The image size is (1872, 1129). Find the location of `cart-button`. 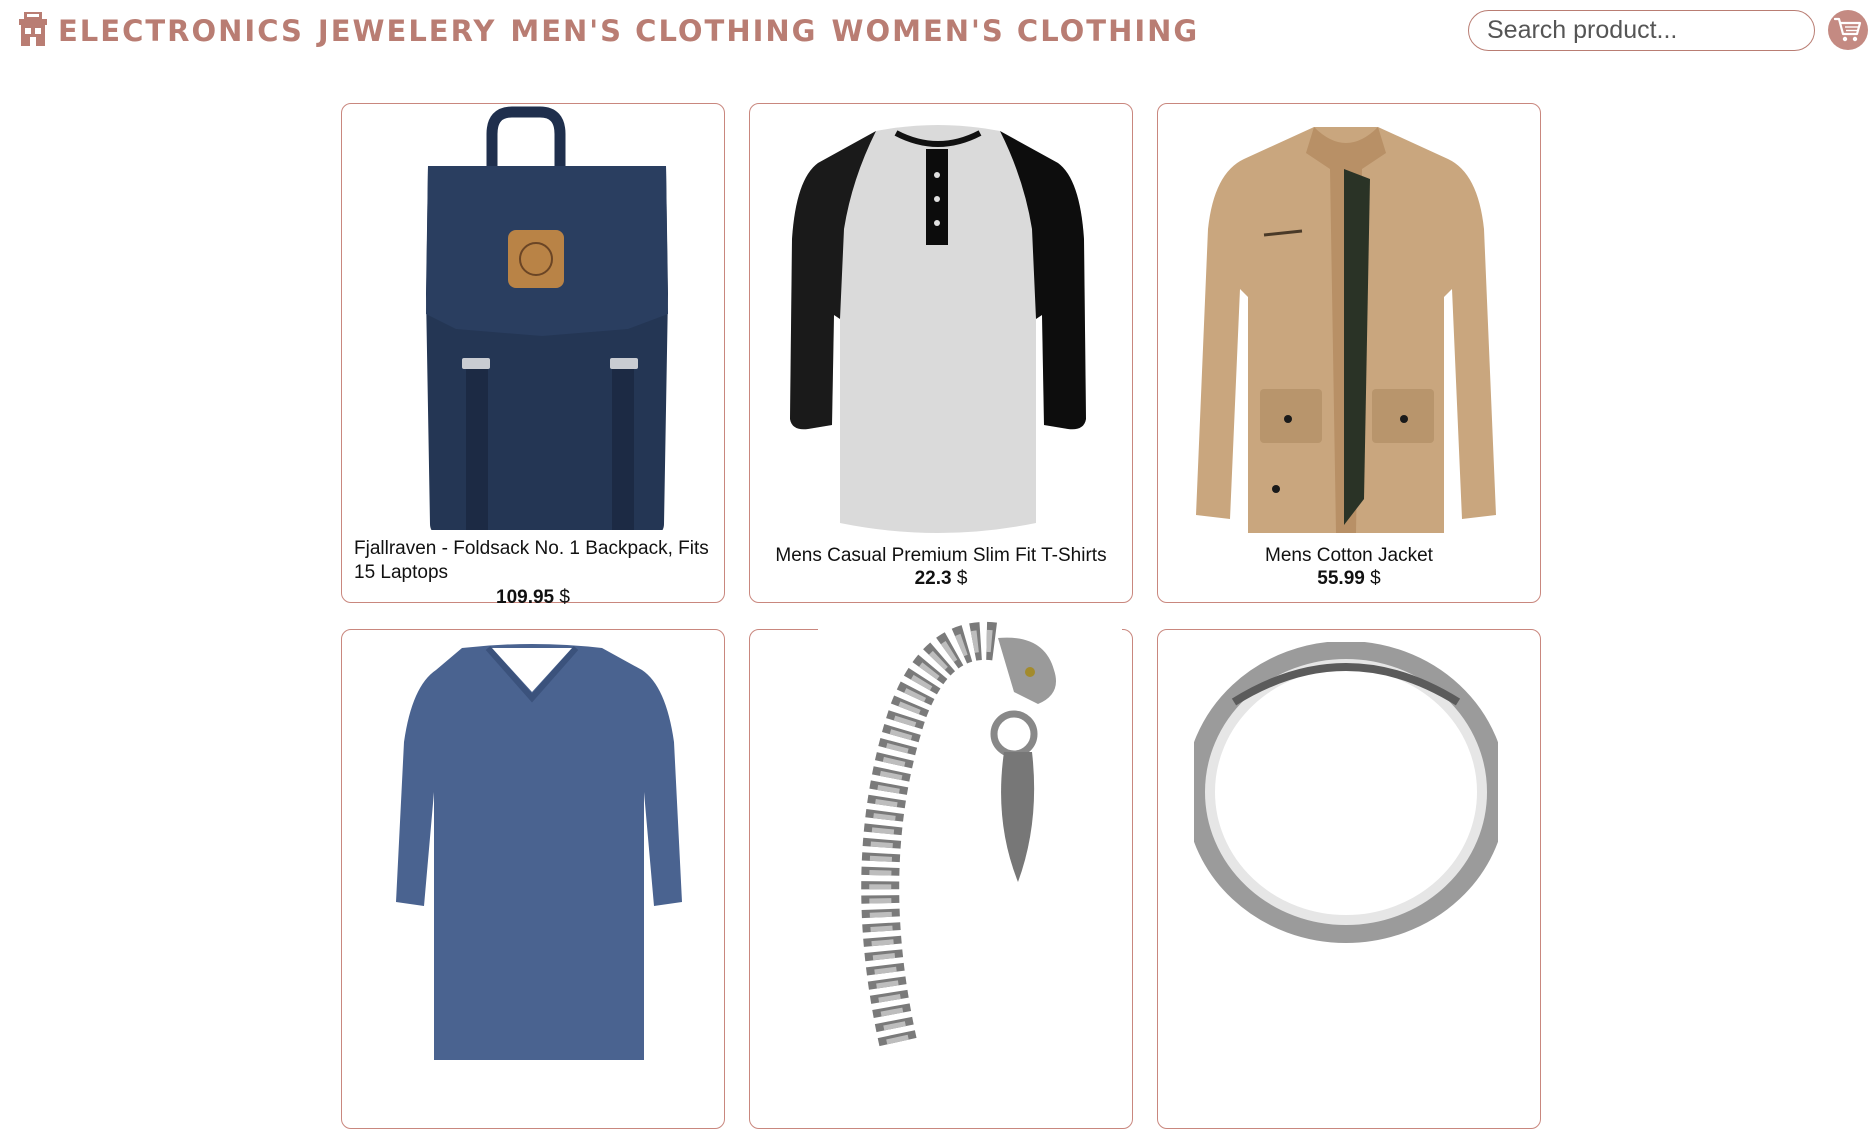

cart-button is located at coordinates (1848, 30).